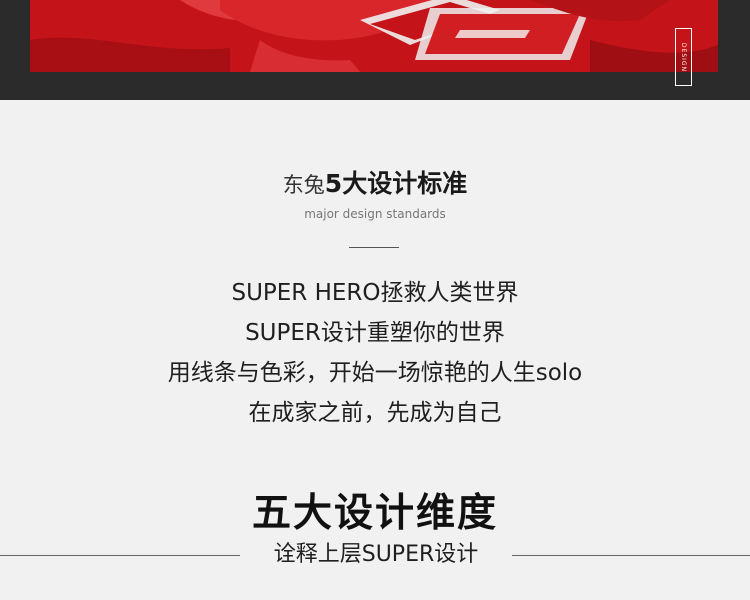 The width and height of the screenshot is (750, 600). I want to click on hero-photo-art, so click(374, 36).